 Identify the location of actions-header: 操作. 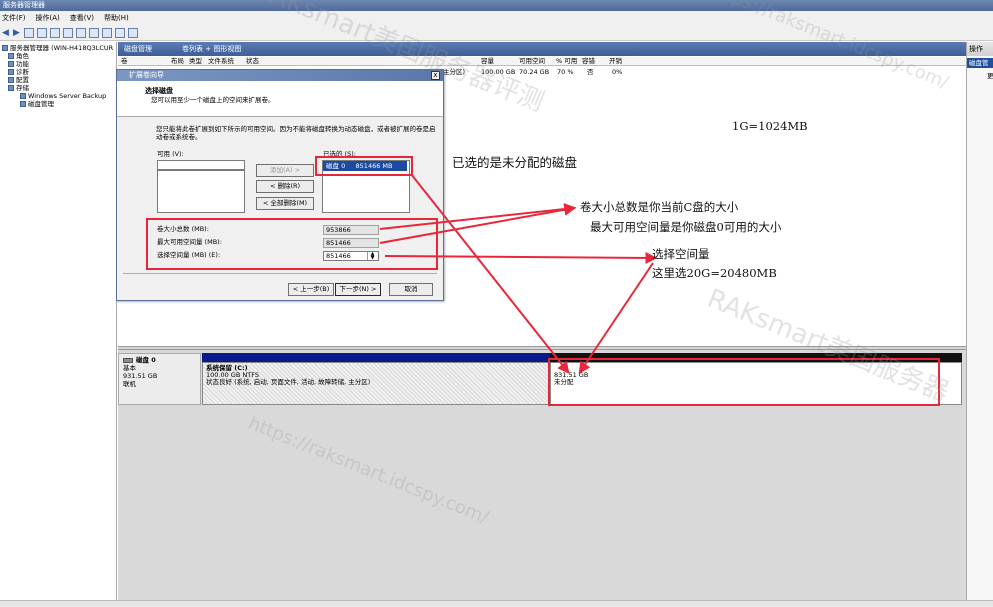
(980, 49).